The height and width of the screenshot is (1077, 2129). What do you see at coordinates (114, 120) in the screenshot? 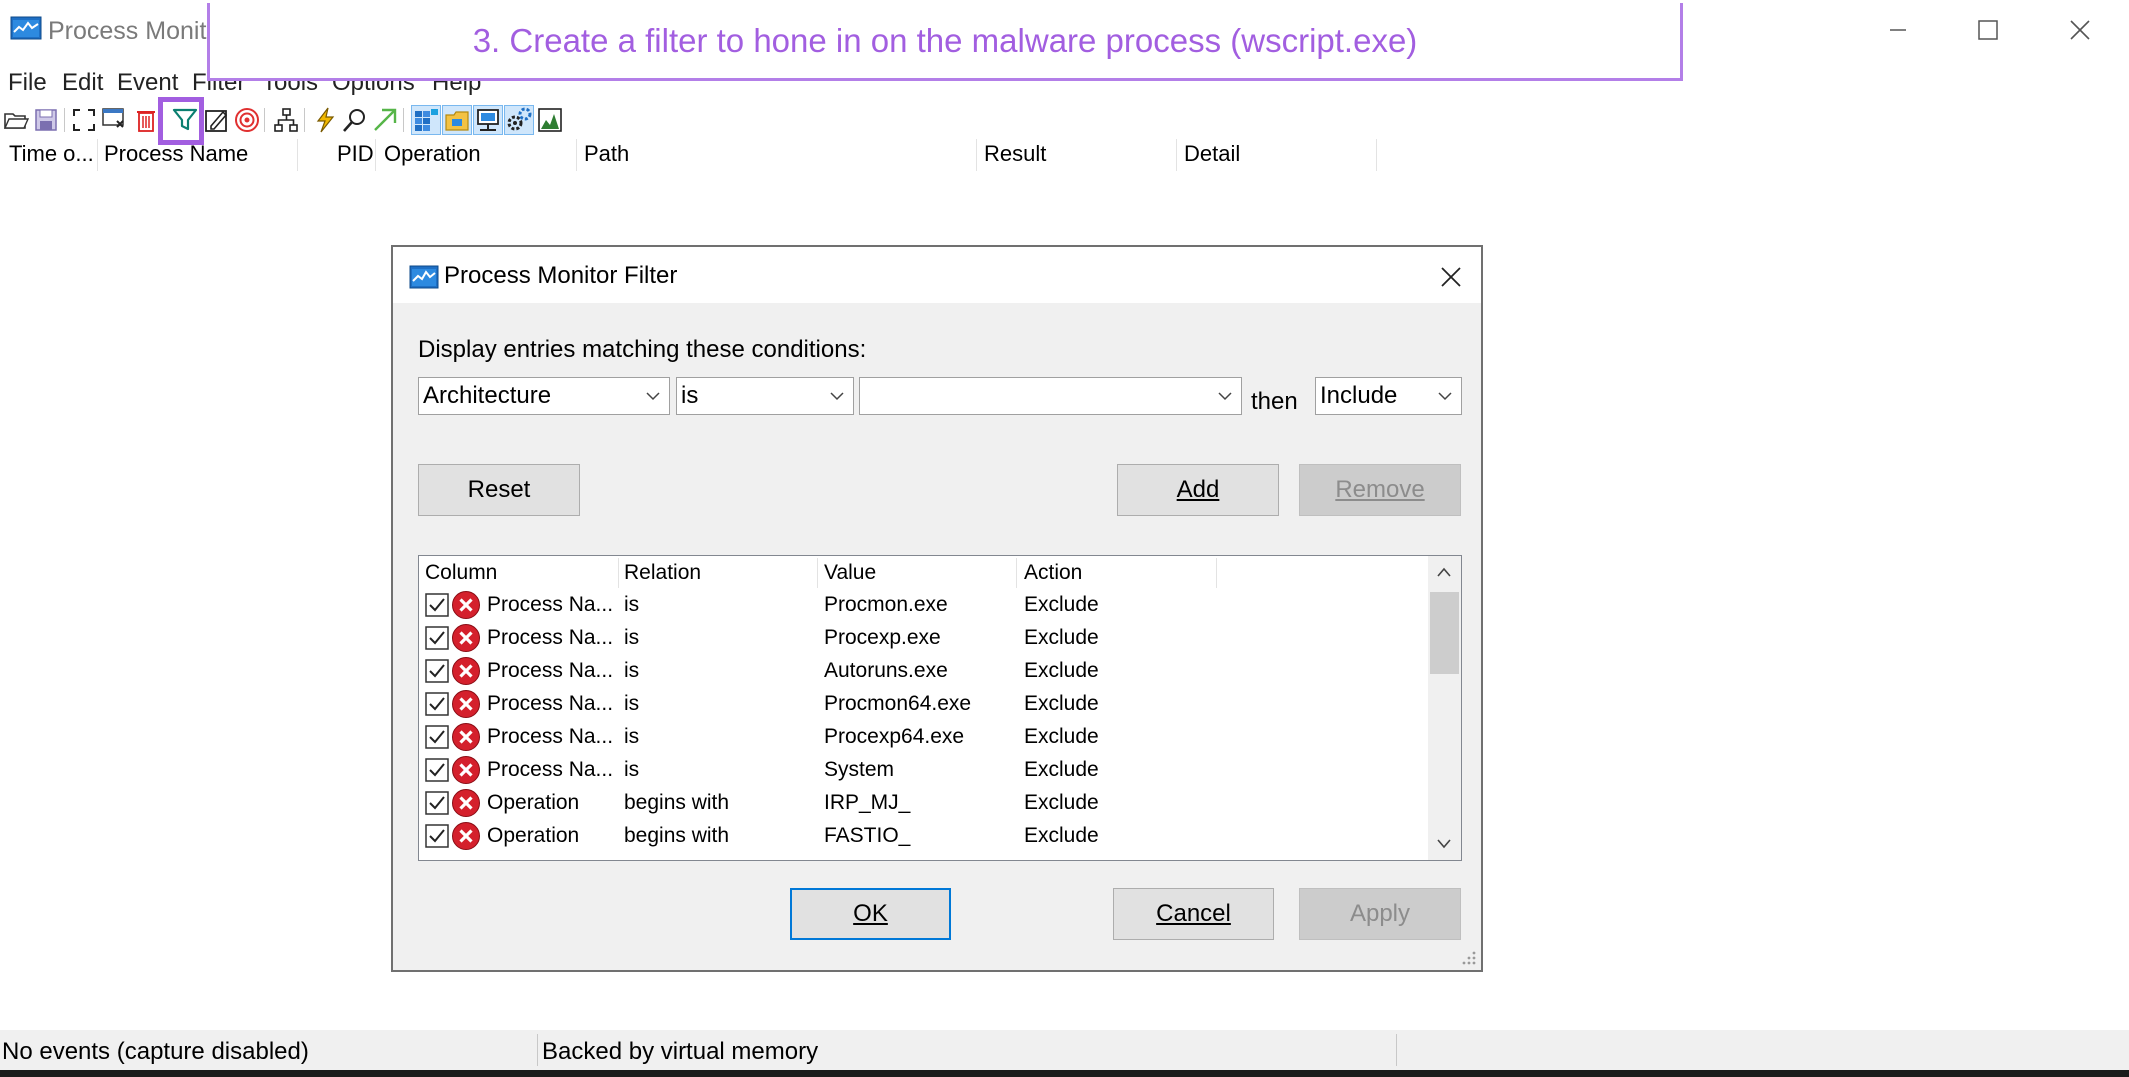
I see `capture-icon` at bounding box center [114, 120].